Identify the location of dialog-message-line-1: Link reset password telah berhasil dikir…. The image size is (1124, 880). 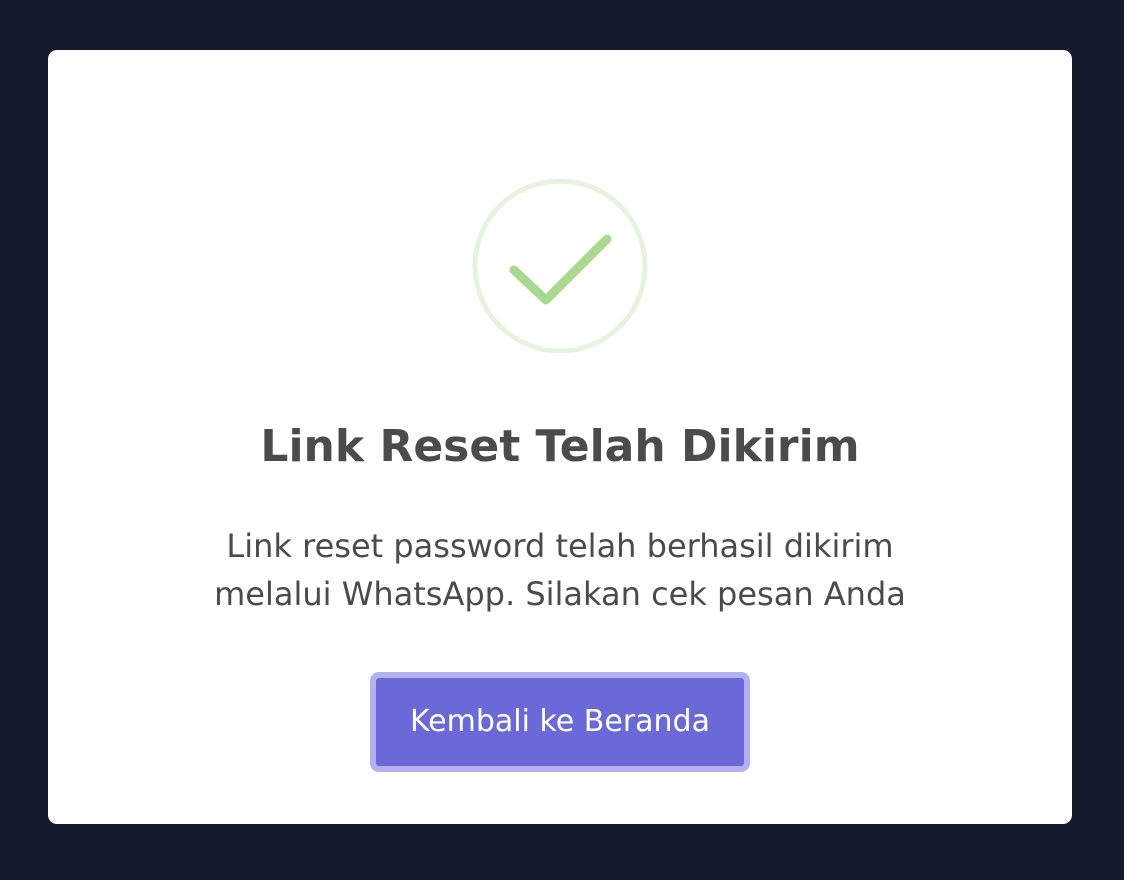
(560, 546).